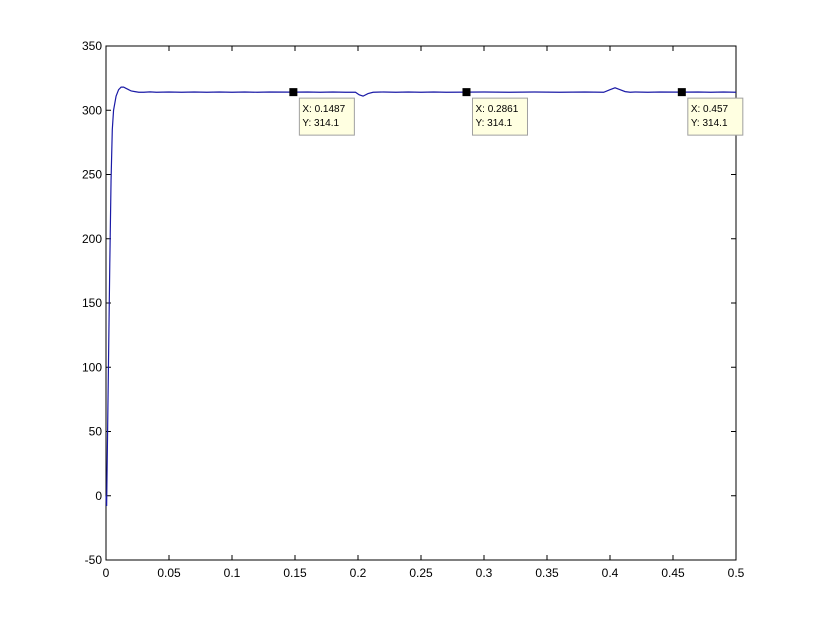 Image resolution: width=813 pixels, height=630 pixels. What do you see at coordinates (232, 573) in the screenshot?
I see `x-tick-label: 0.1` at bounding box center [232, 573].